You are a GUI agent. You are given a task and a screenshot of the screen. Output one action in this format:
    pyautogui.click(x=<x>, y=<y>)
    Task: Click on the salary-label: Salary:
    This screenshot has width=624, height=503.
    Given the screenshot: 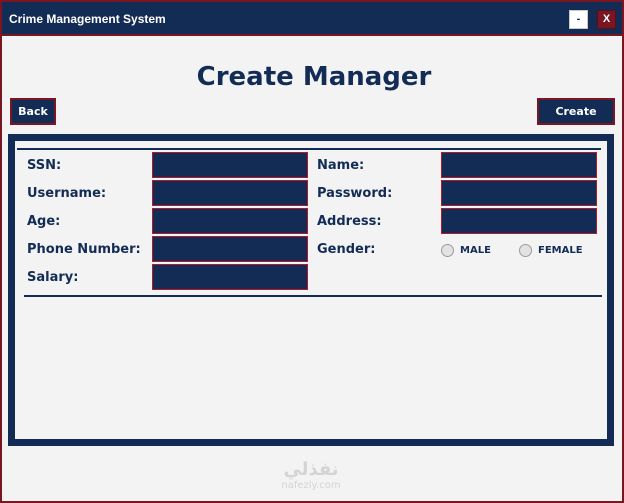 What is the action you would take?
    pyautogui.click(x=53, y=277)
    